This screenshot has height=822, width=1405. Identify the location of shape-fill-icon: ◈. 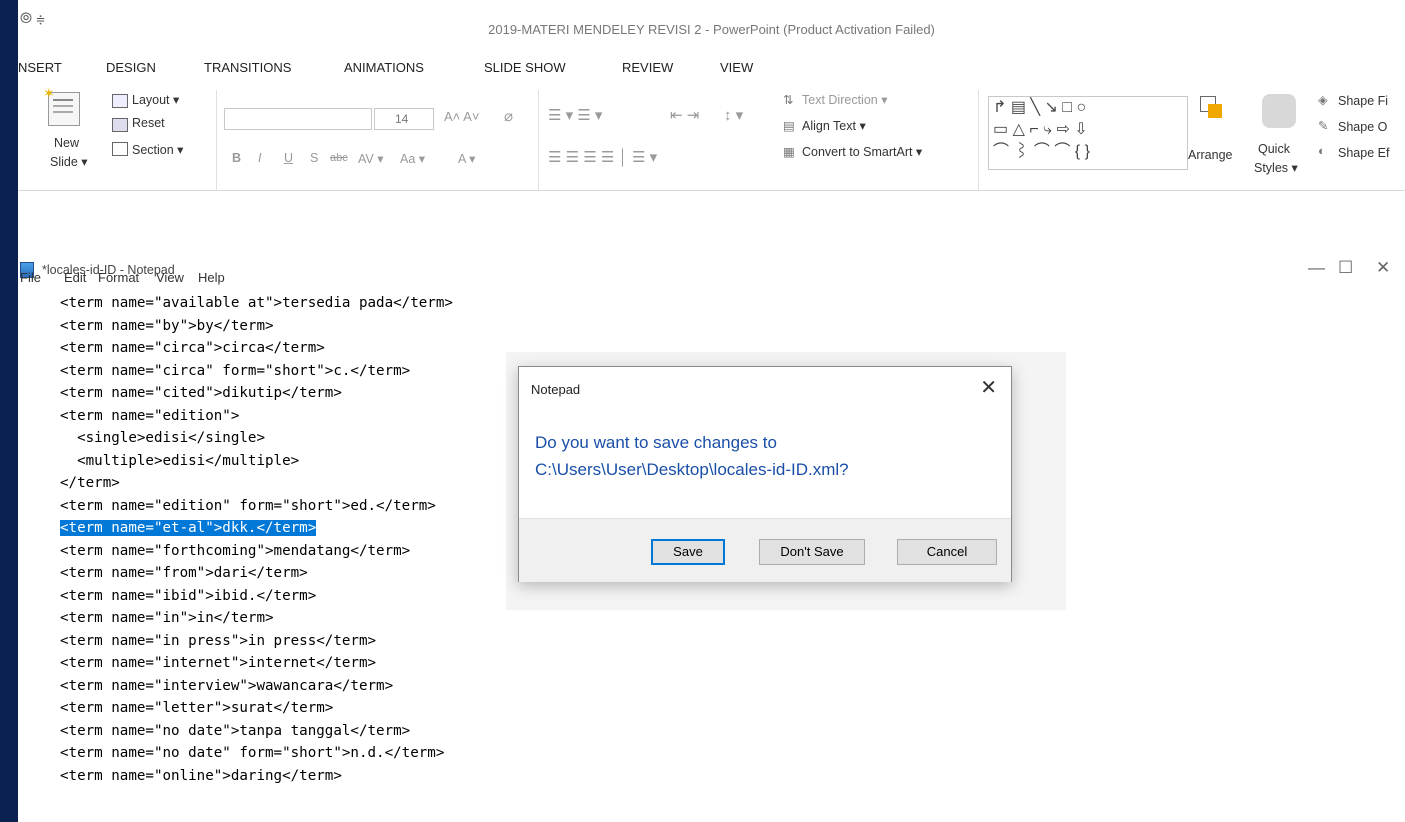
(1323, 100).